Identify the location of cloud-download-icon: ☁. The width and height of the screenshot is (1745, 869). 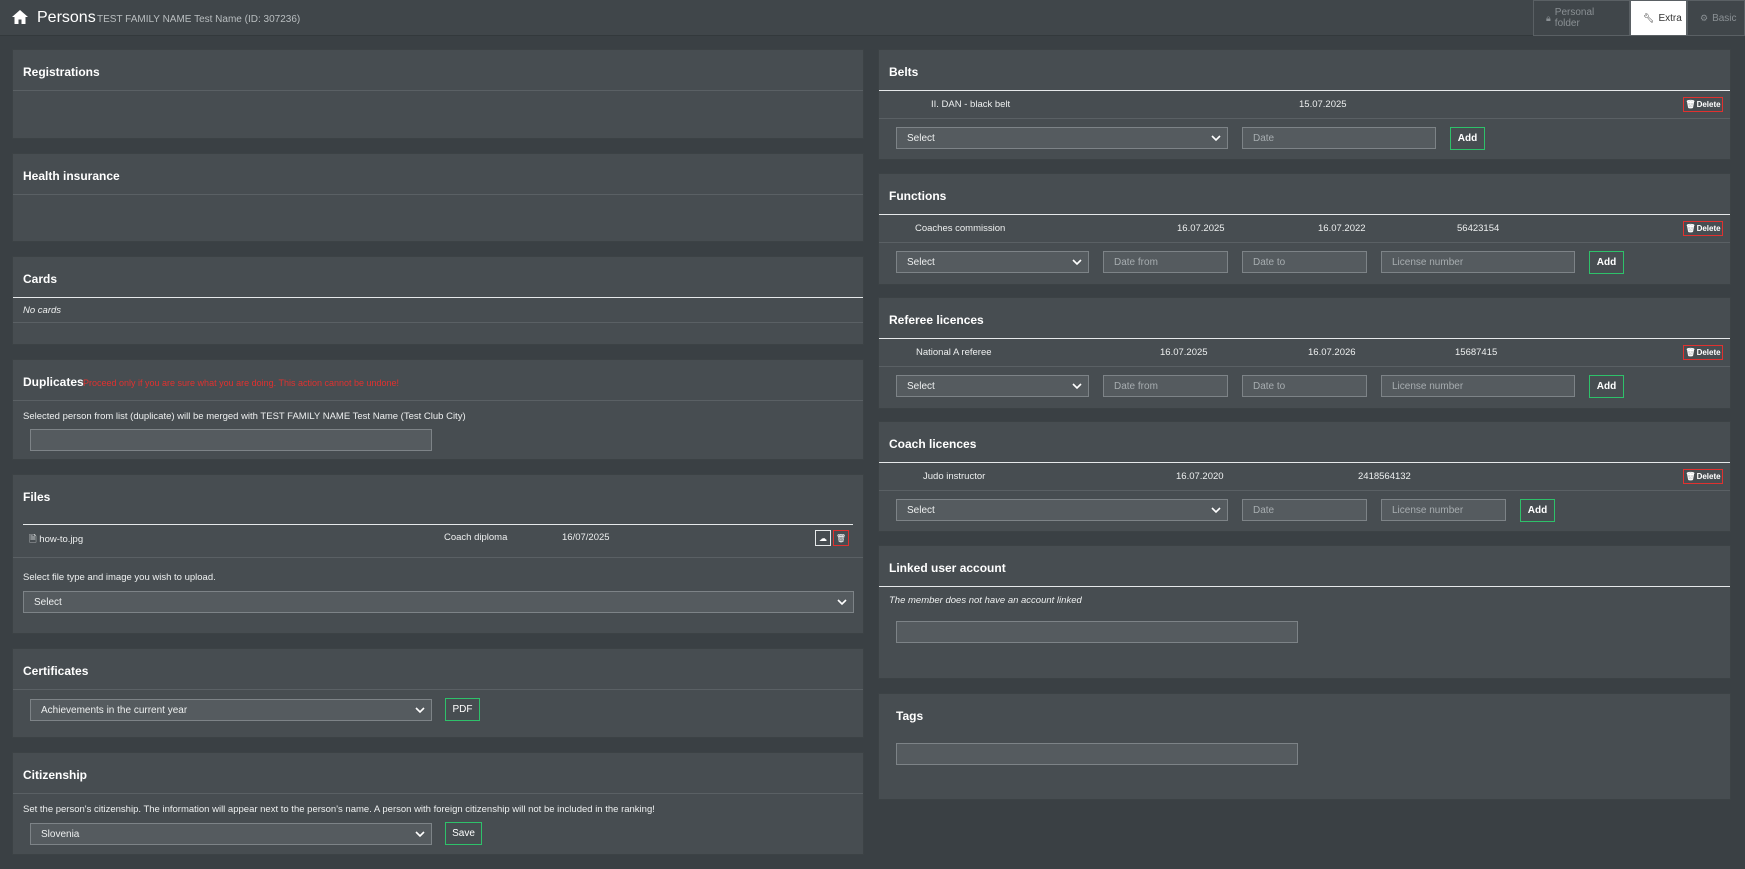
(823, 538).